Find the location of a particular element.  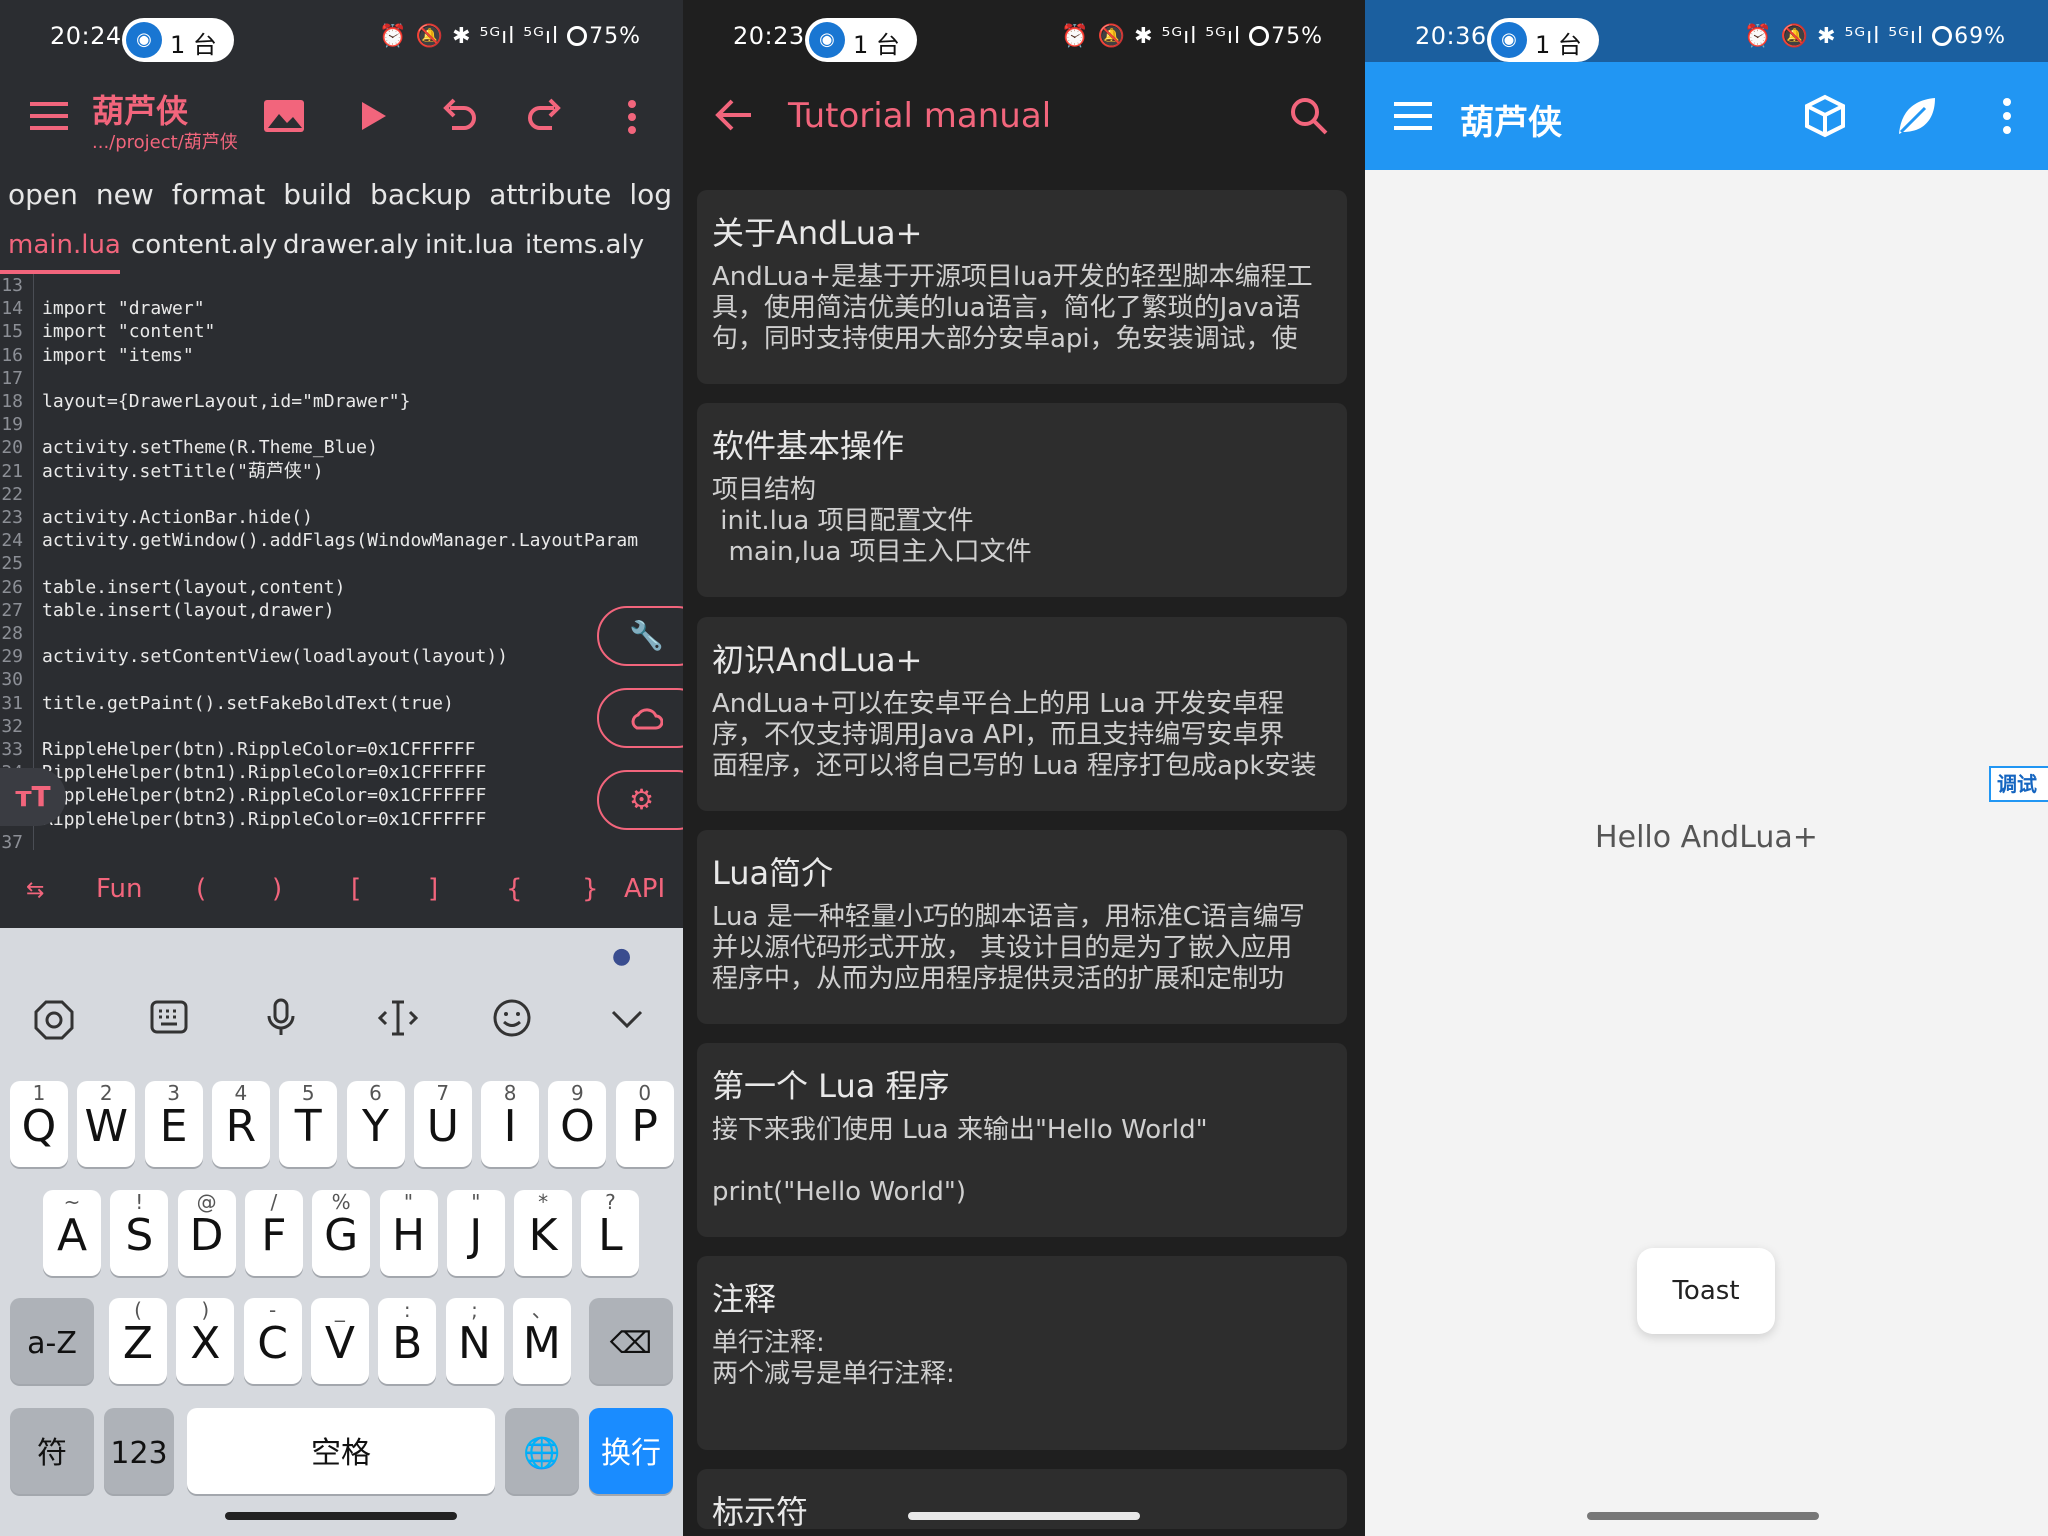

play-icon is located at coordinates (373, 116).